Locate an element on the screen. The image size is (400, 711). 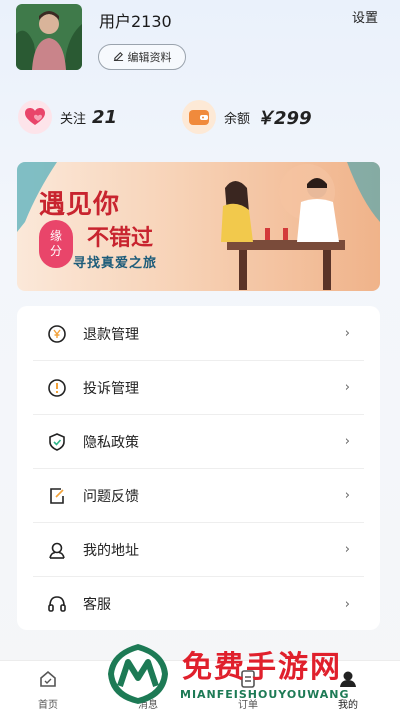
home-icon is located at coordinates (48, 681).